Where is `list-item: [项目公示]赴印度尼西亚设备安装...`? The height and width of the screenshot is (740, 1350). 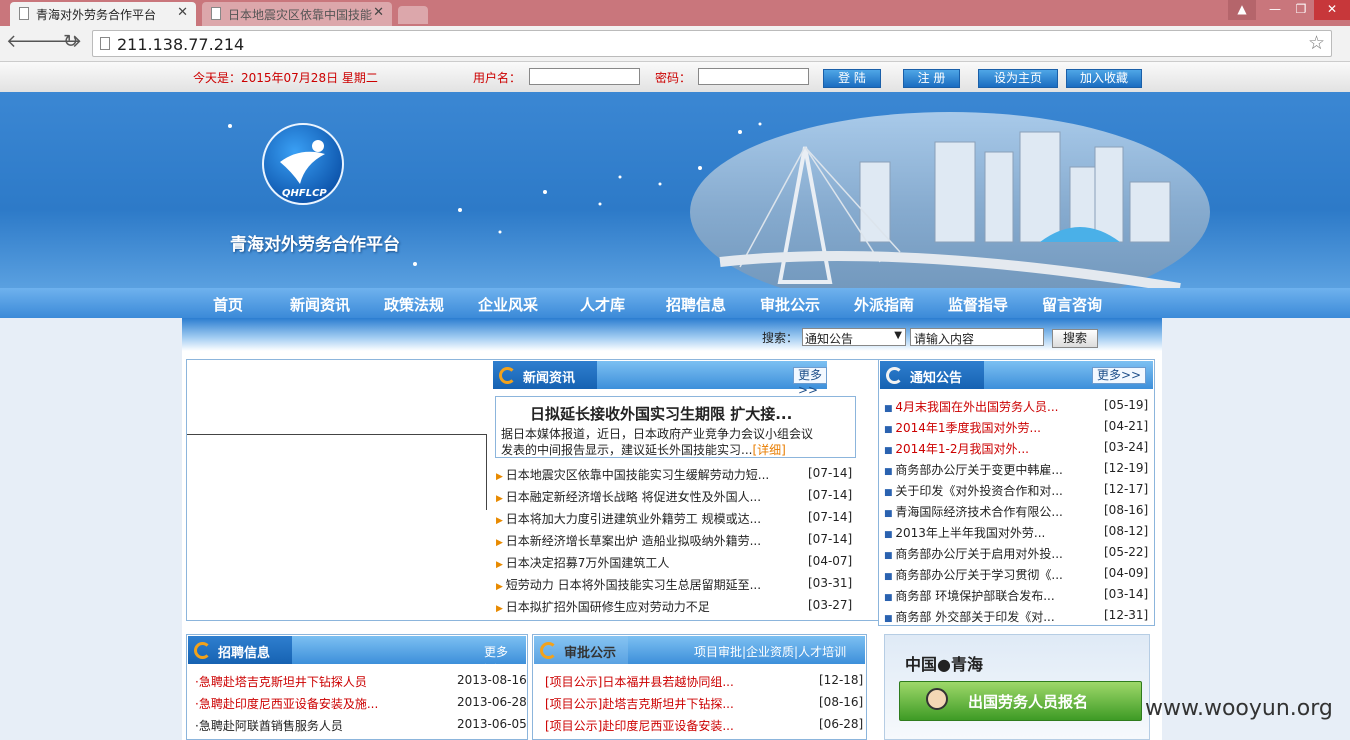 list-item: [项目公示]赴印度尼西亚设备安装... is located at coordinates (639, 725).